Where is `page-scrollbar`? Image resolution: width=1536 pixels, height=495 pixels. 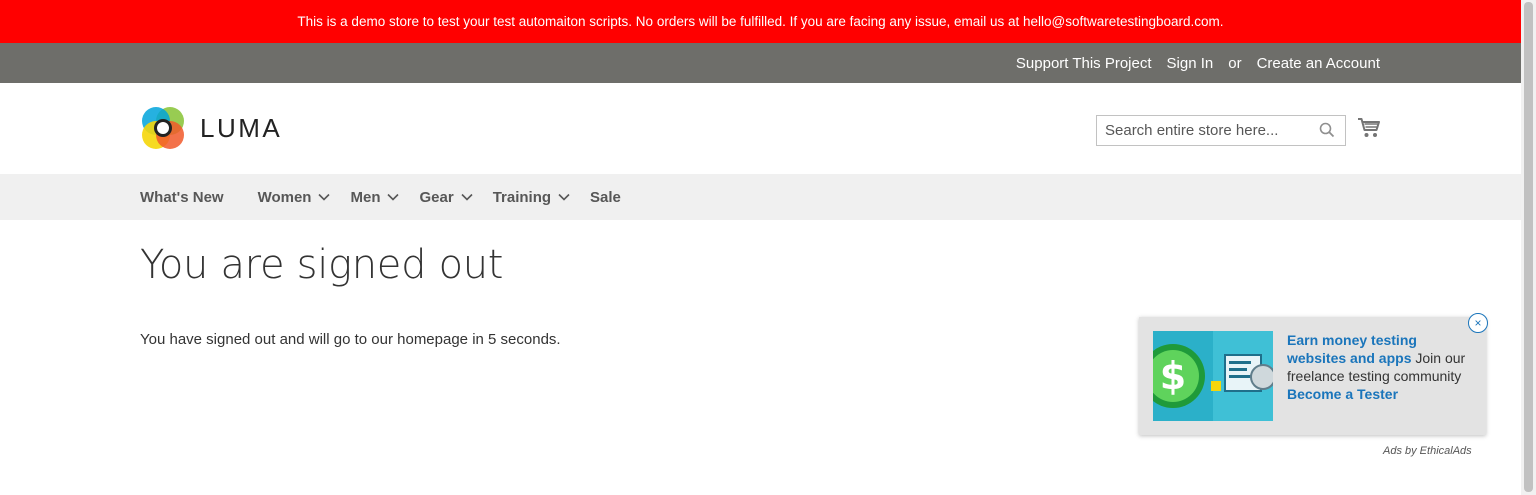 page-scrollbar is located at coordinates (1528, 247).